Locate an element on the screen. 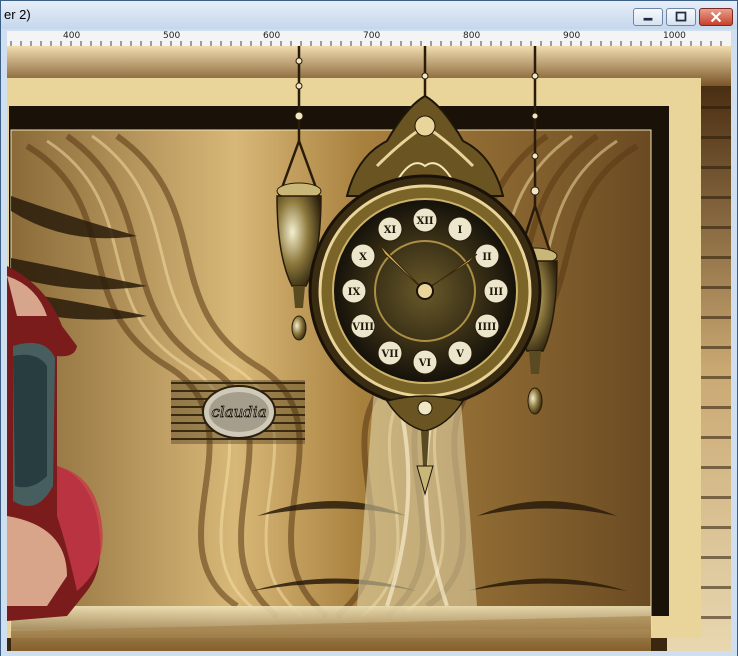  close-button is located at coordinates (716, 17).